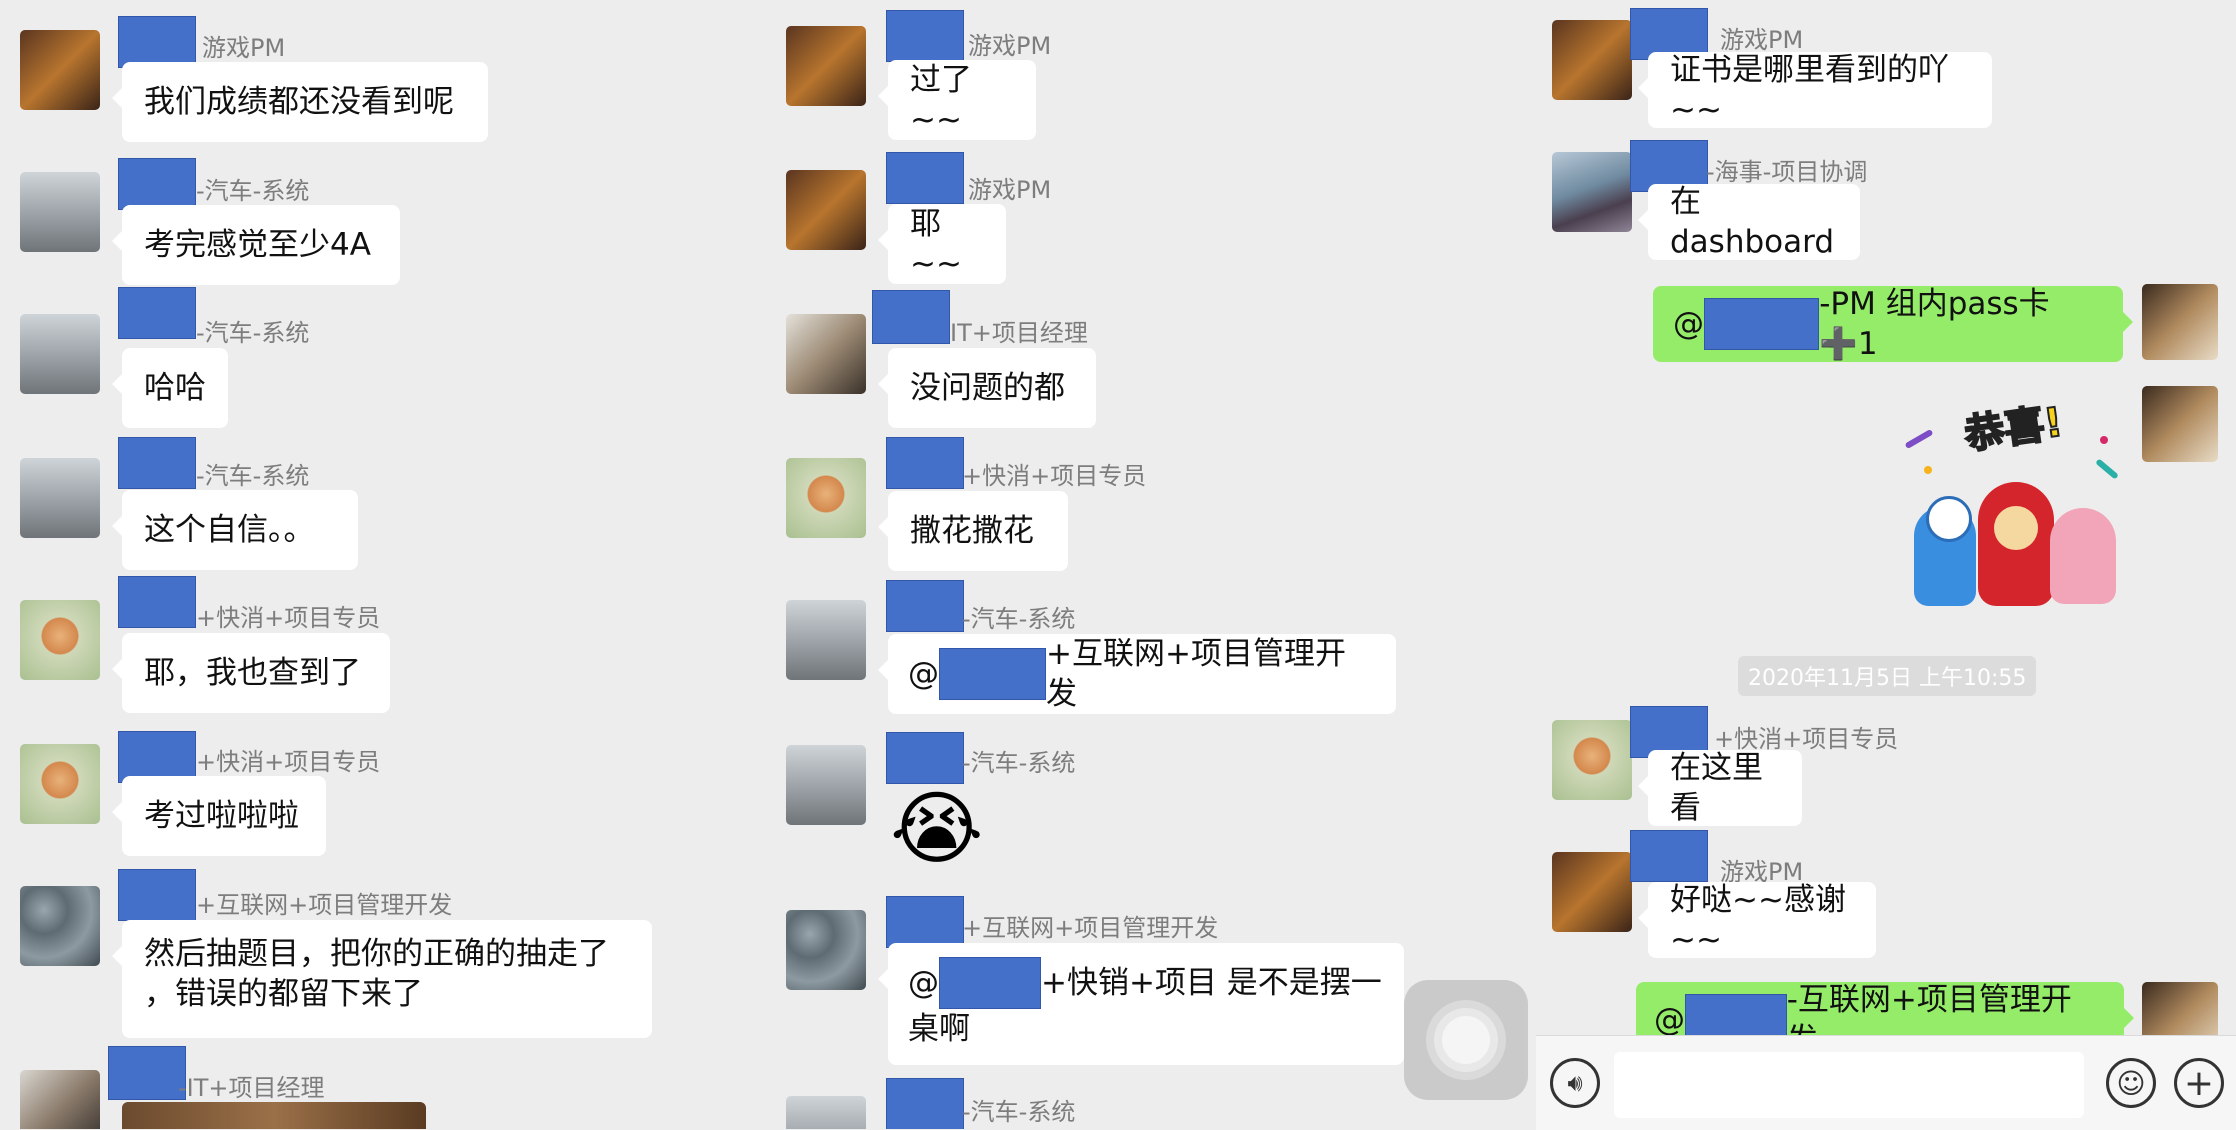 The height and width of the screenshot is (1130, 2236). I want to click on message-text-line1: 然后抽题目，把你的正确的抽走了, so click(376, 954).